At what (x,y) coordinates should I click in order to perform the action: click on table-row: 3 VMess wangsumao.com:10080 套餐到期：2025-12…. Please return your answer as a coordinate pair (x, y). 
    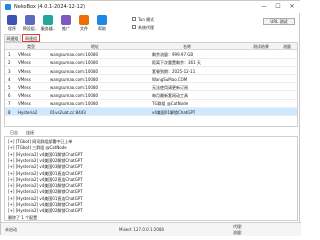
    Looking at the image, I should click on (151, 71).